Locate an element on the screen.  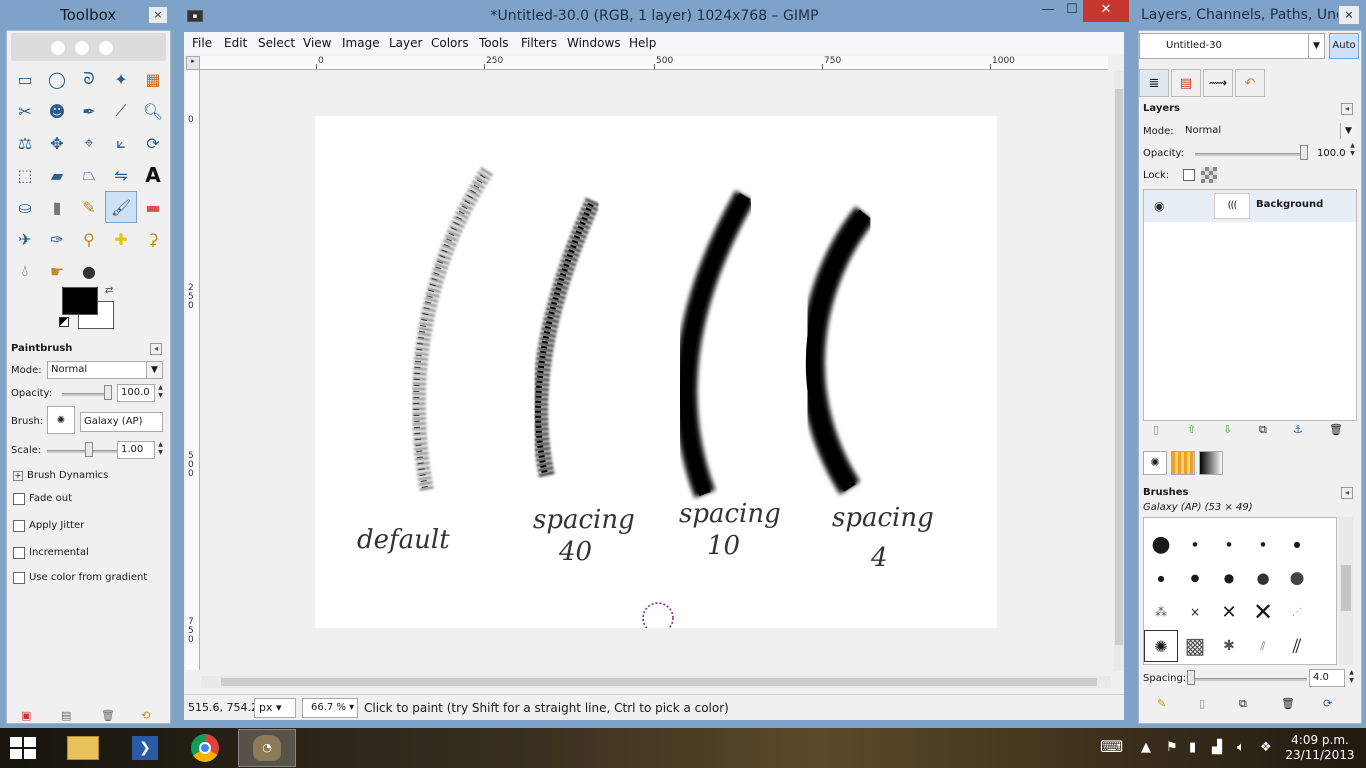
chrome-icon is located at coordinates (205, 748).